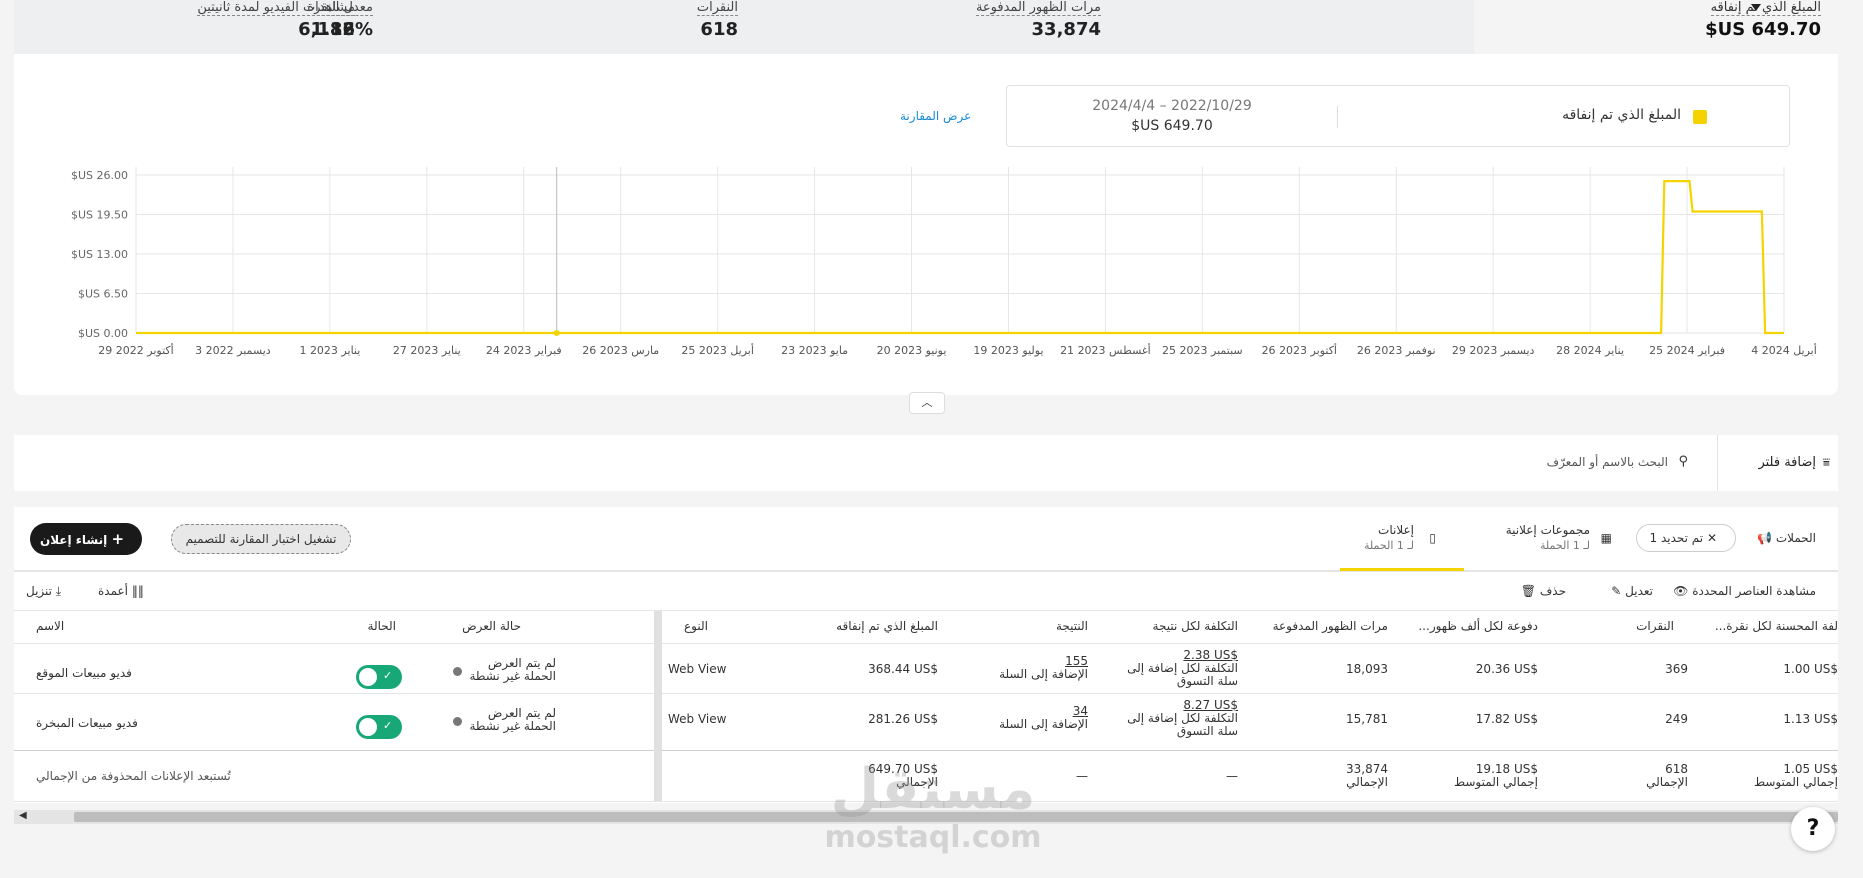 The width and height of the screenshot is (1863, 878). I want to click on help-button: ?, so click(1813, 829).